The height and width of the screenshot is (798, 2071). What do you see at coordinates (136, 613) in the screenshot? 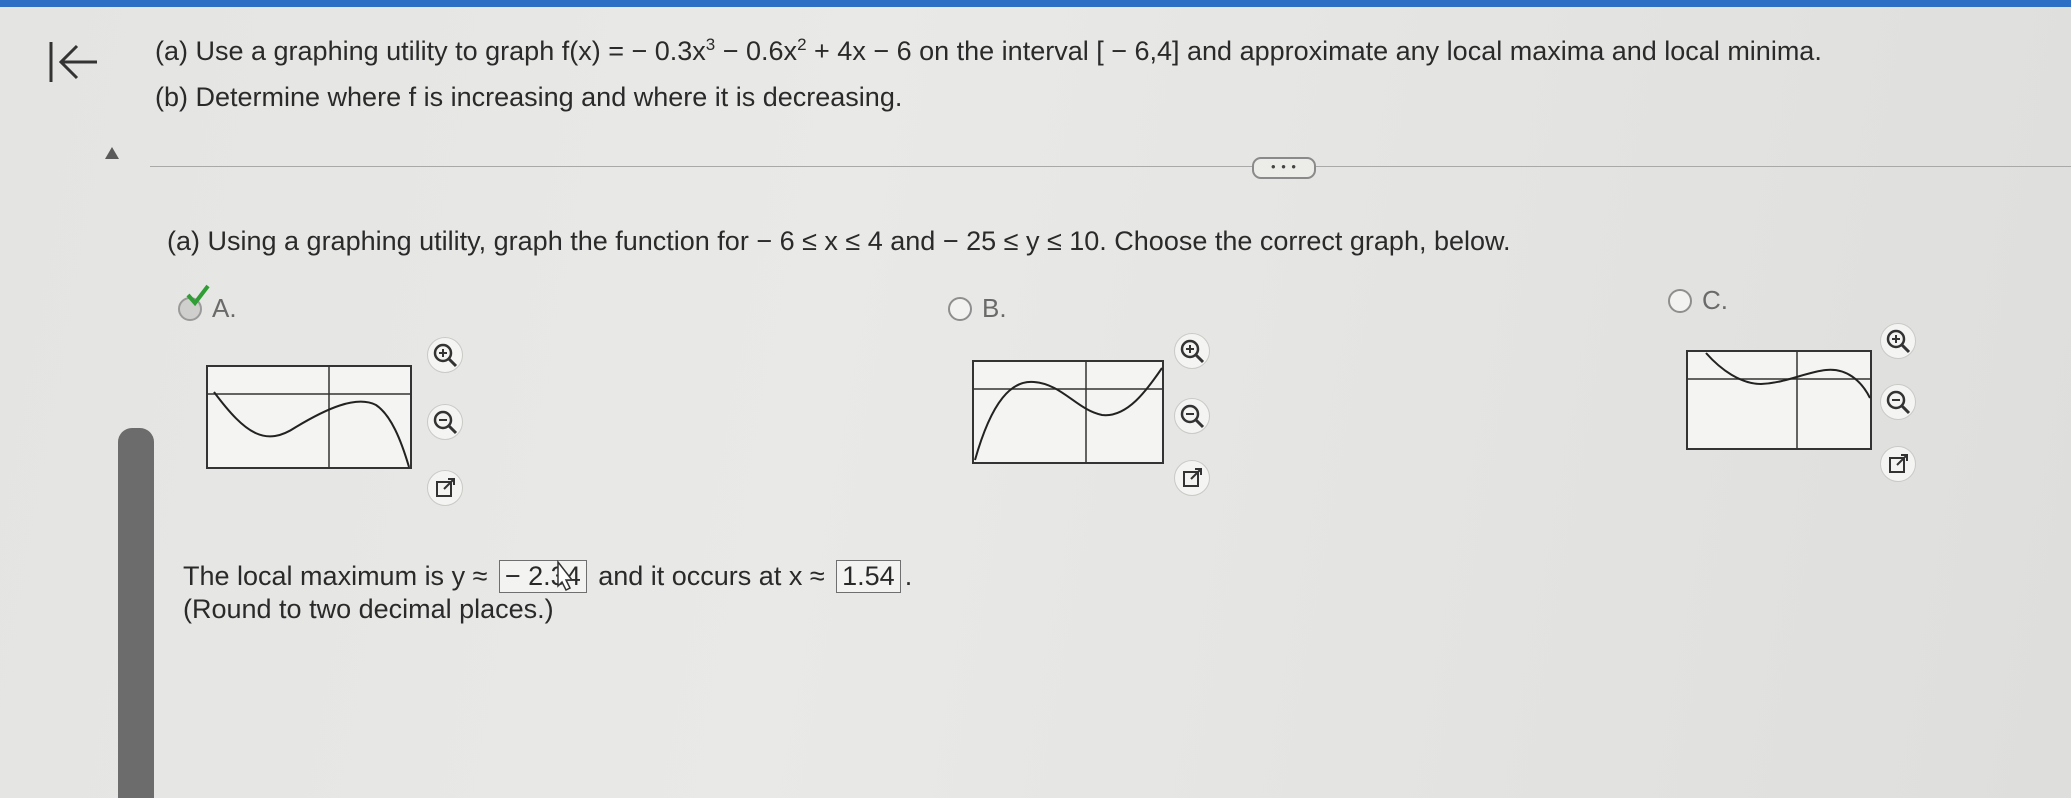
I see `scrollbar-thumb` at bounding box center [136, 613].